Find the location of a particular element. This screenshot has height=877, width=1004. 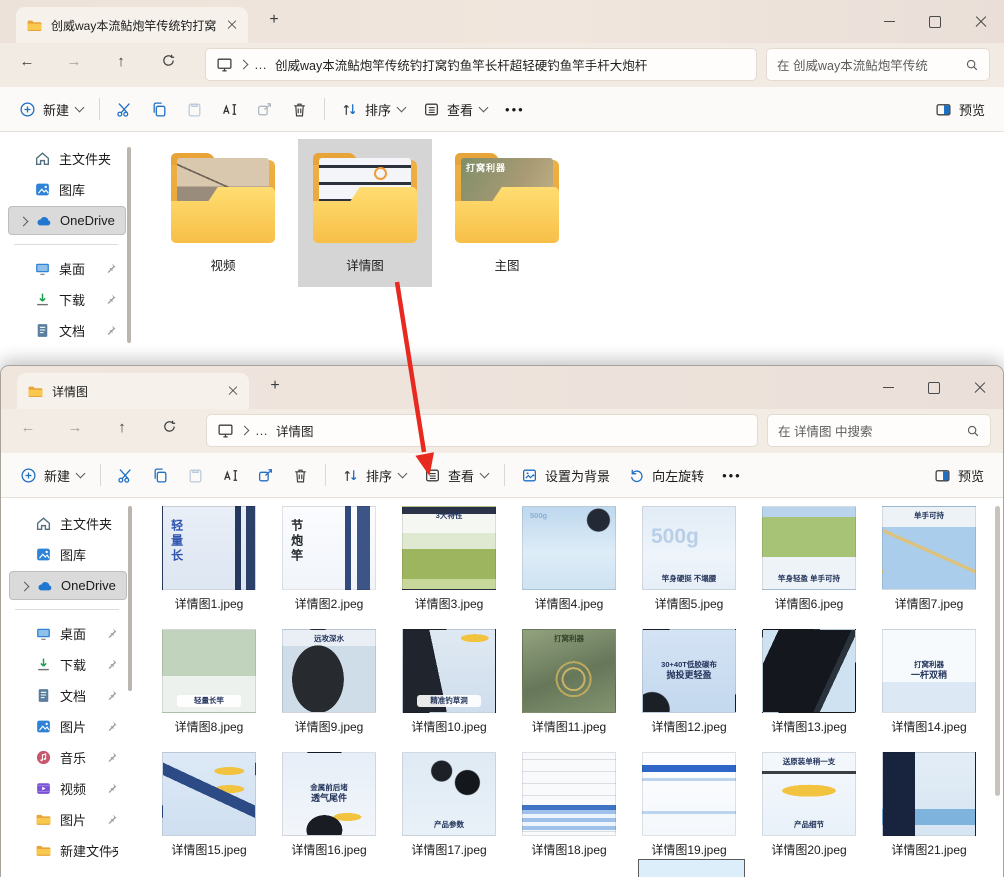

file-tile: 节炮竿 详情图2.jpeg is located at coordinates (329, 567).